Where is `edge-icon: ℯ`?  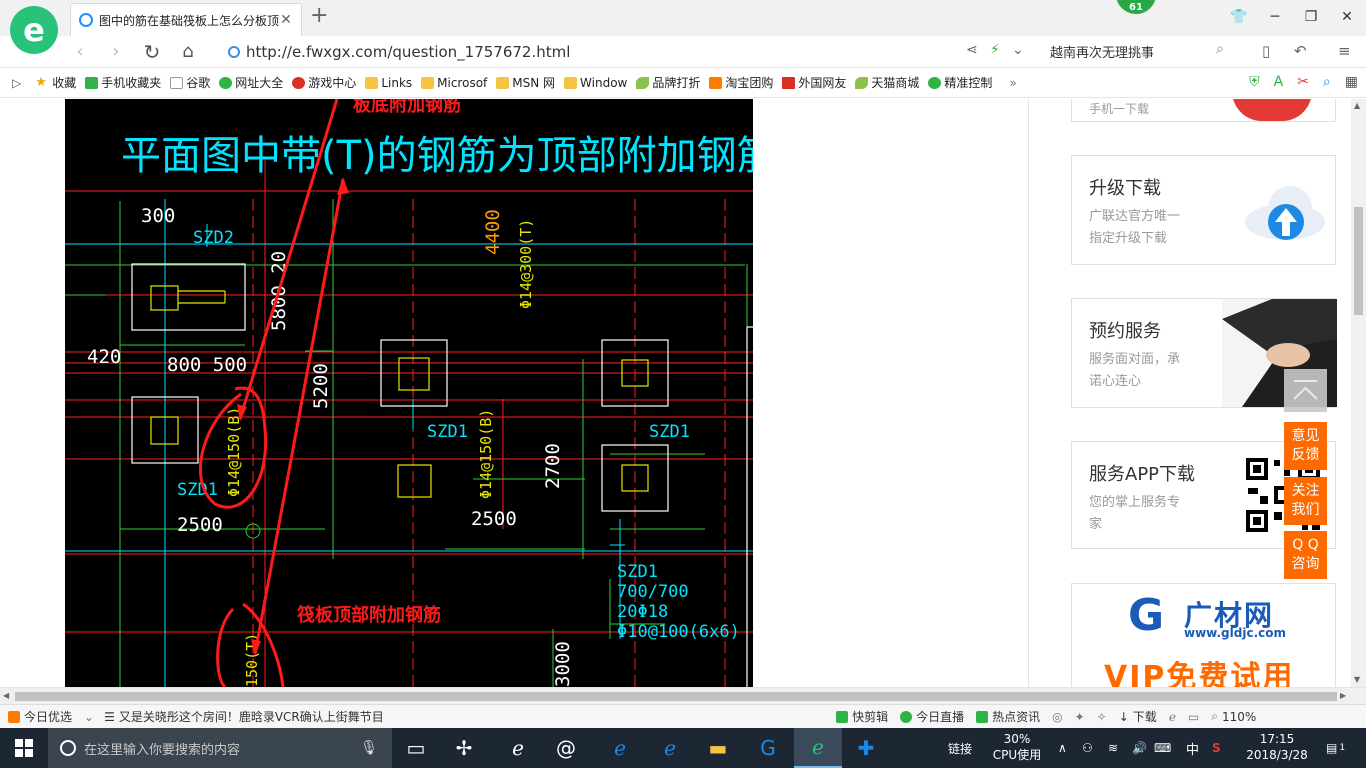
edge-icon: ℯ is located at coordinates (620, 748).